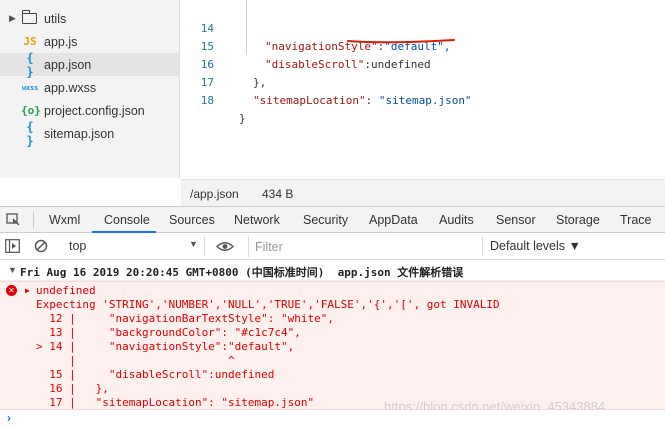  Describe the element at coordinates (214, 194) in the screenshot. I see `file-path: /app.json` at that location.